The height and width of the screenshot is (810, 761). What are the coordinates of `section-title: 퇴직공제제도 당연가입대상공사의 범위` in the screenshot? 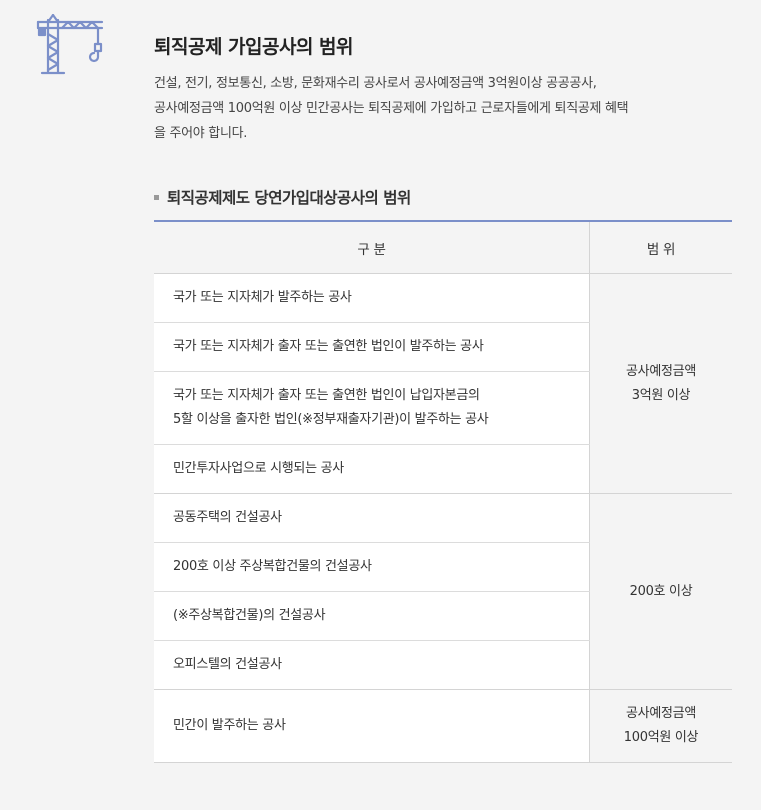 It's located at (289, 198).